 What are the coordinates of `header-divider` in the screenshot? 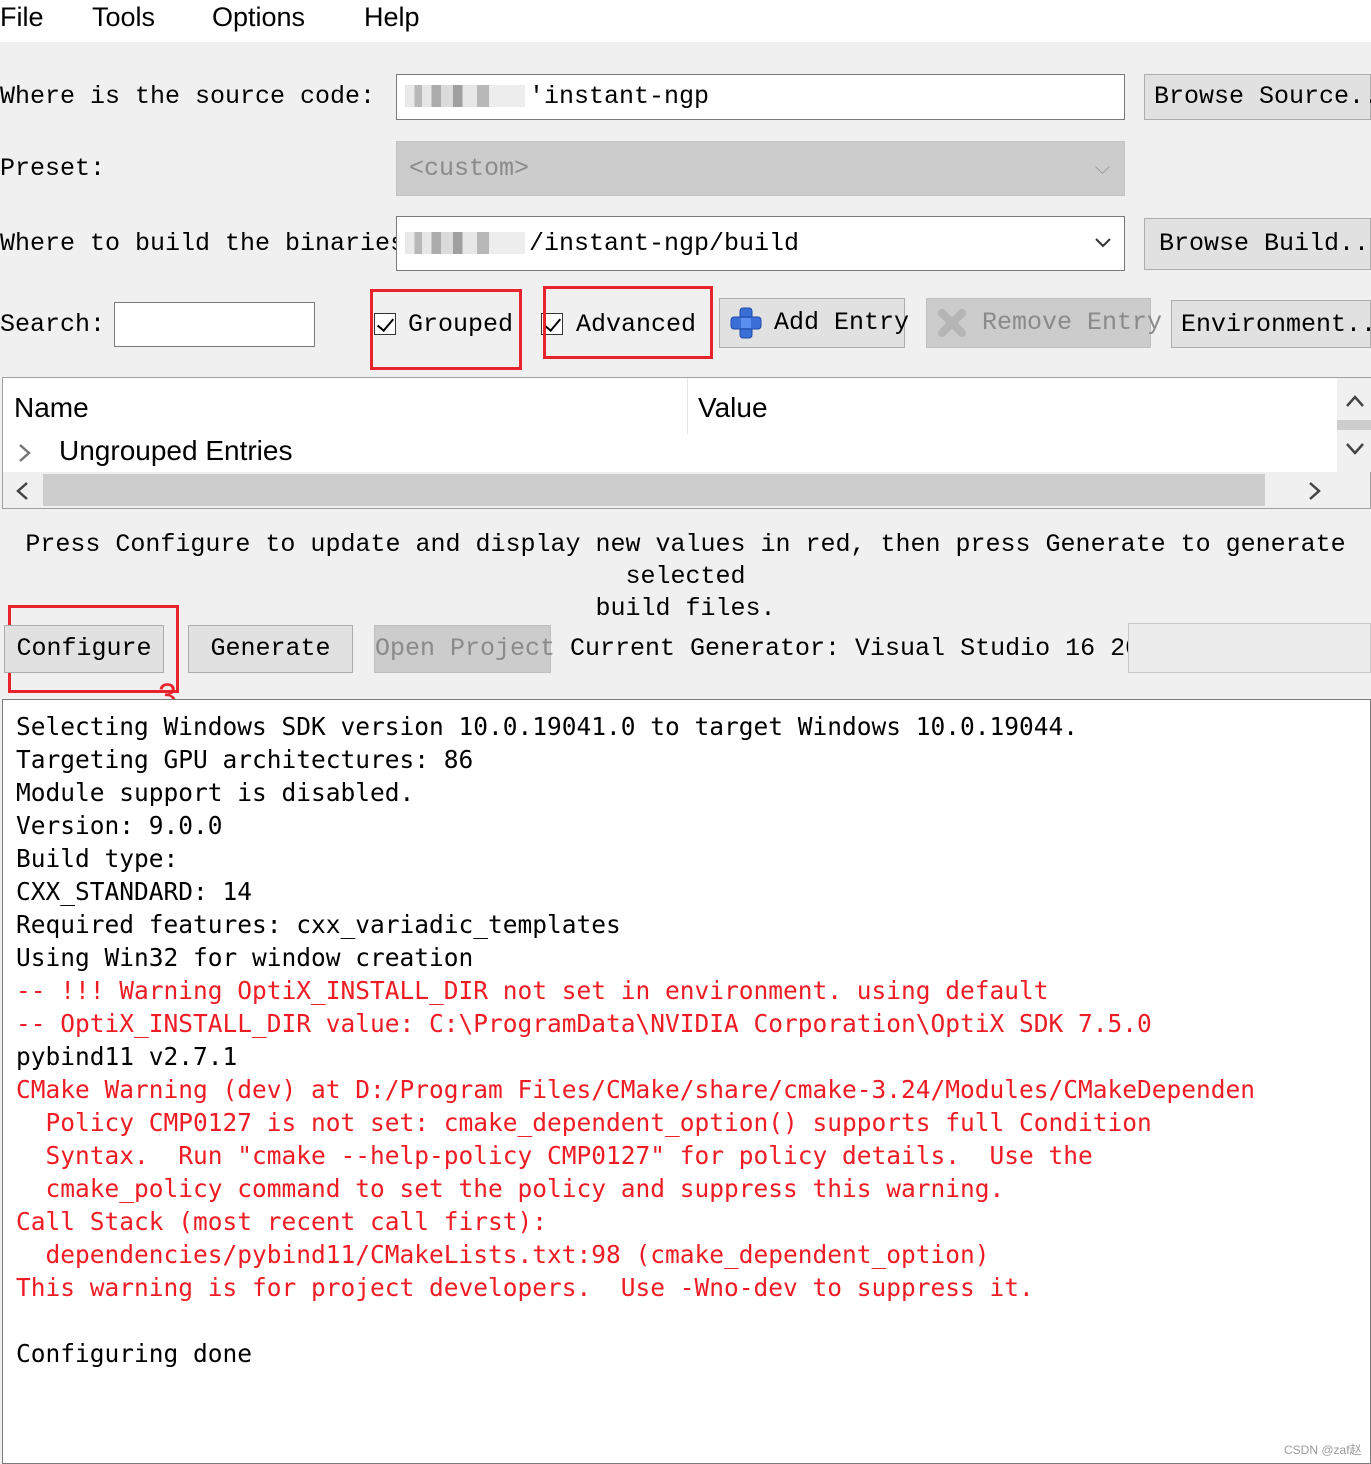 It's located at (687, 406).